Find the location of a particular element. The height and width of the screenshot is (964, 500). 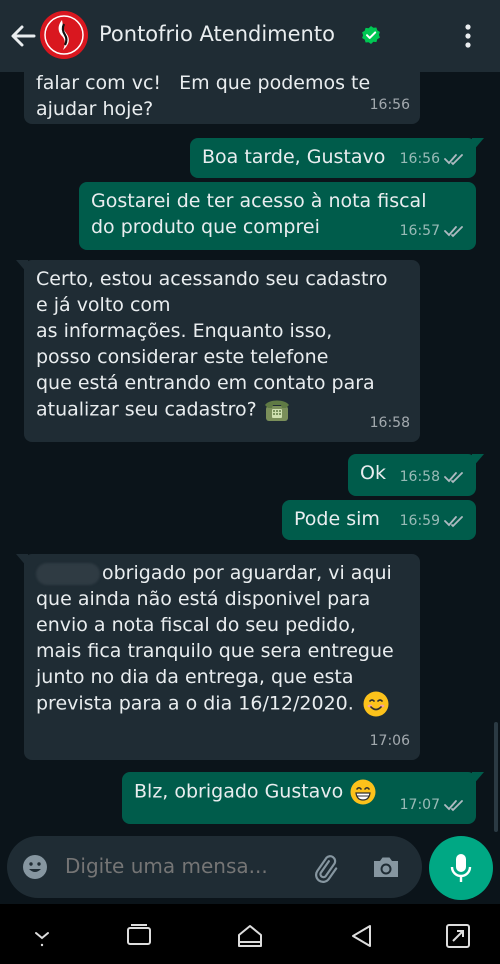

message-composer is located at coordinates (214, 867).